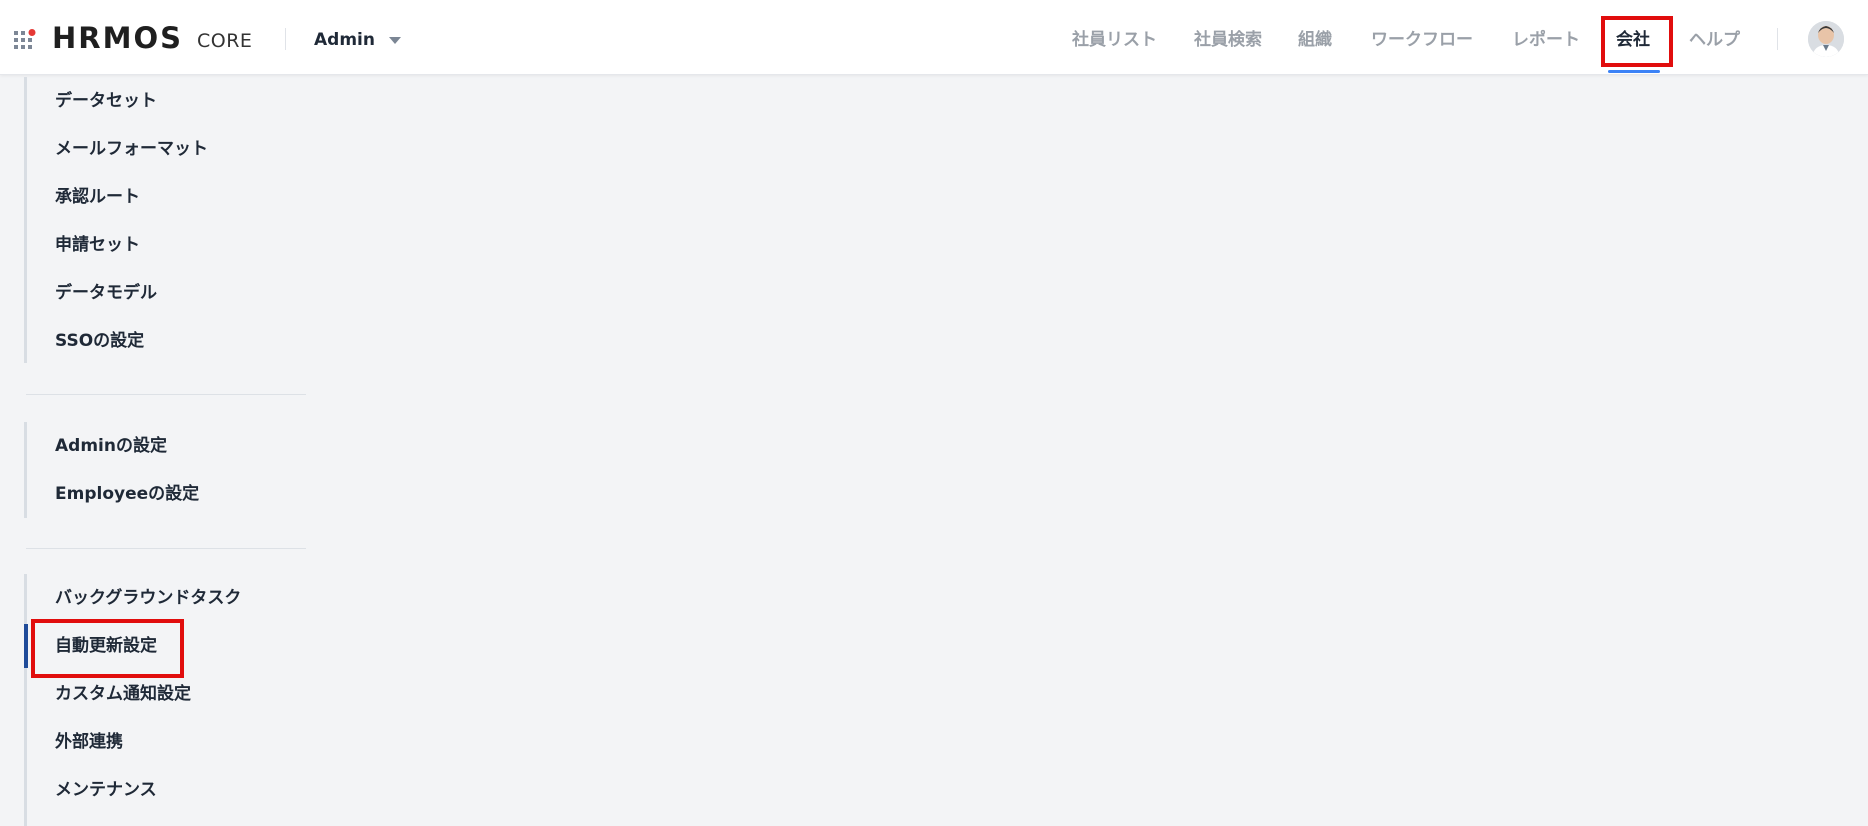 Image resolution: width=1868 pixels, height=826 pixels. What do you see at coordinates (172, 293) in the screenshot?
I see `sidebar-item-data-model: データモデル` at bounding box center [172, 293].